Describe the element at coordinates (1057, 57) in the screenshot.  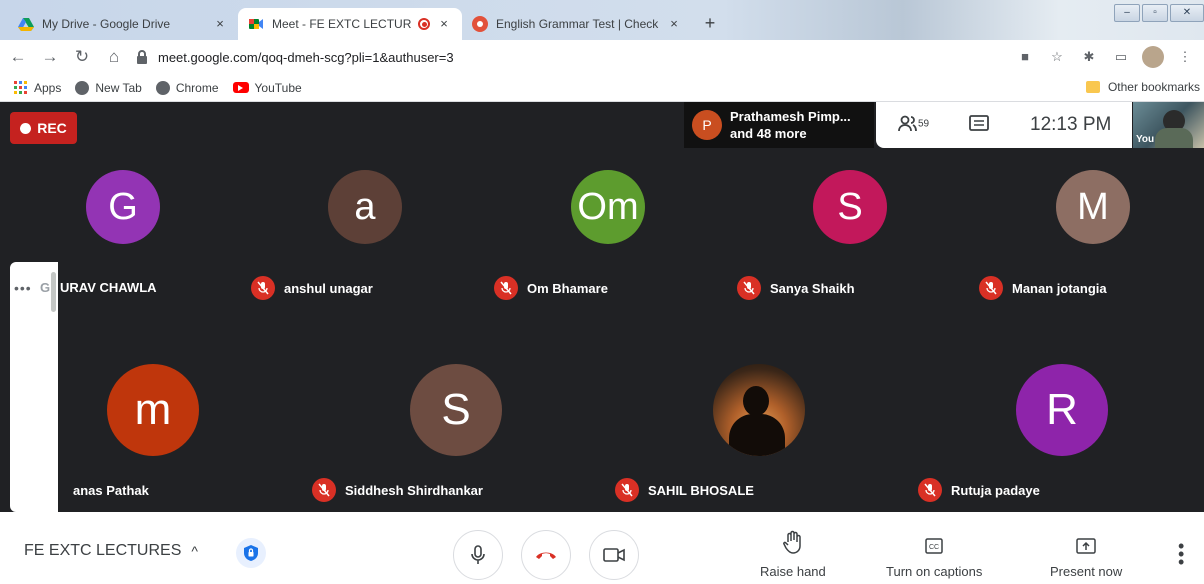
I see `bookmark-star-icon: ☆` at that location.